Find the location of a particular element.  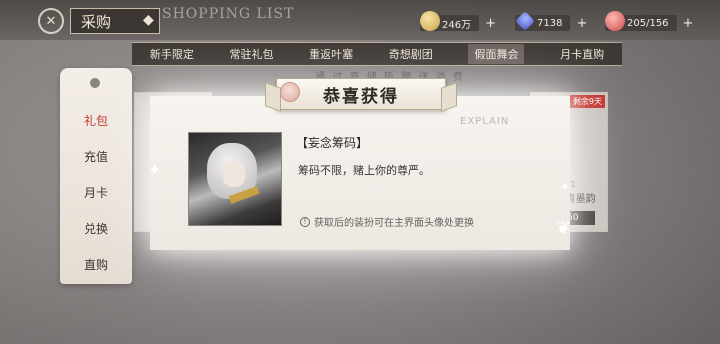

reward-item-portrait is located at coordinates (235, 179).